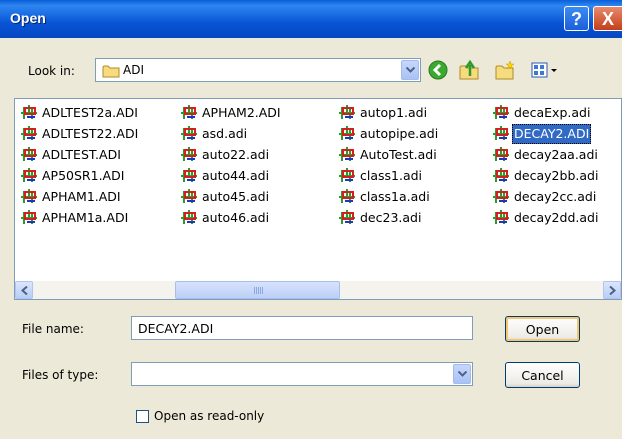 The height and width of the screenshot is (439, 622). I want to click on file-item-label: AP50SR1.ADI, so click(83, 175).